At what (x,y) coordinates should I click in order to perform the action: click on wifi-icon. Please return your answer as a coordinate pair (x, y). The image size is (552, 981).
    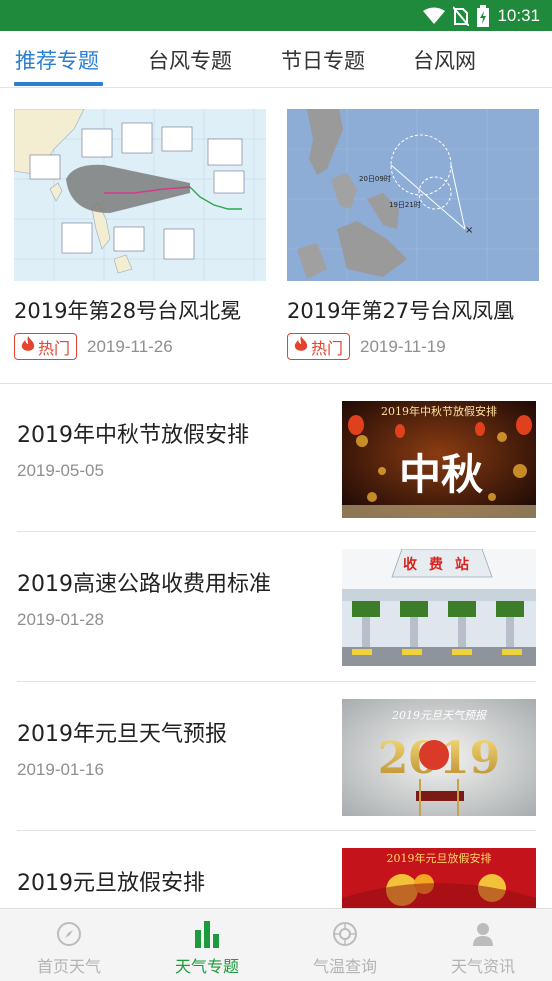
    Looking at the image, I should click on (434, 16).